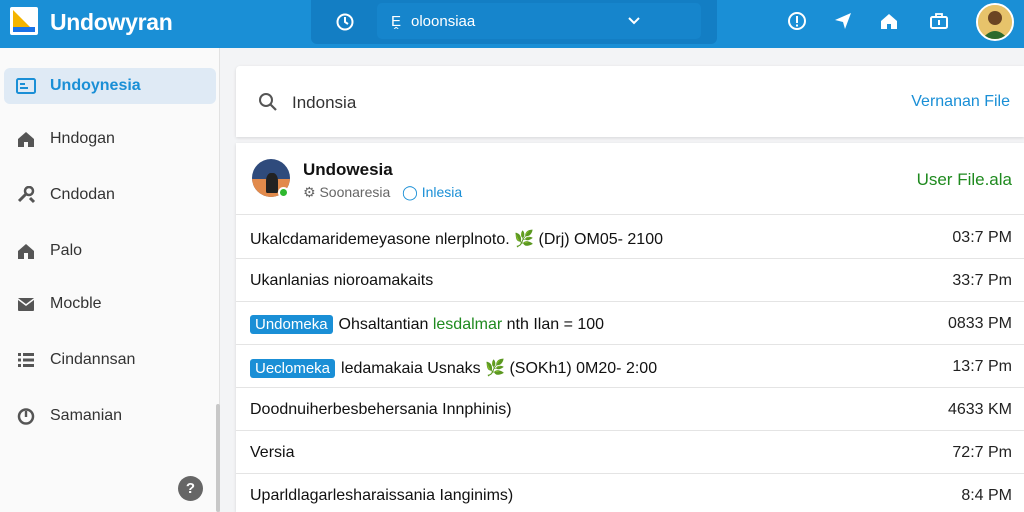 This screenshot has width=1024, height=512. I want to click on send-icon, so click(843, 21).